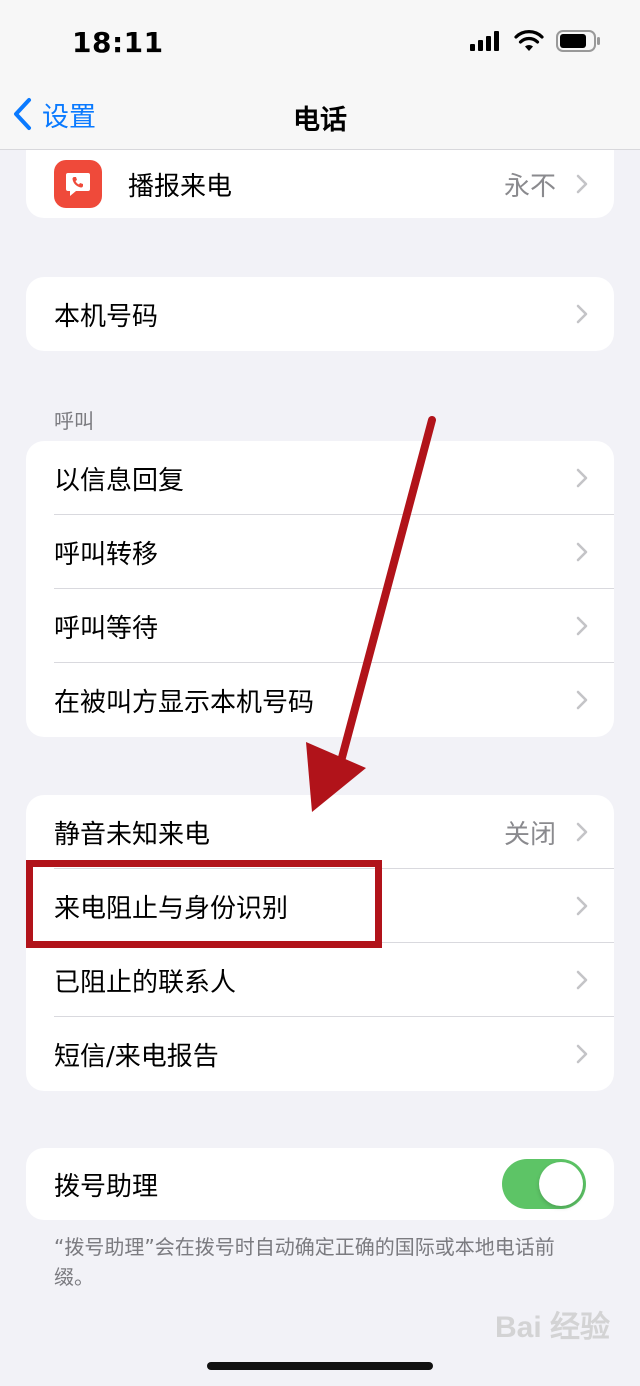 This screenshot has height=1386, width=640. Describe the element at coordinates (561, 1184) in the screenshot. I see `toggle-knob` at that location.